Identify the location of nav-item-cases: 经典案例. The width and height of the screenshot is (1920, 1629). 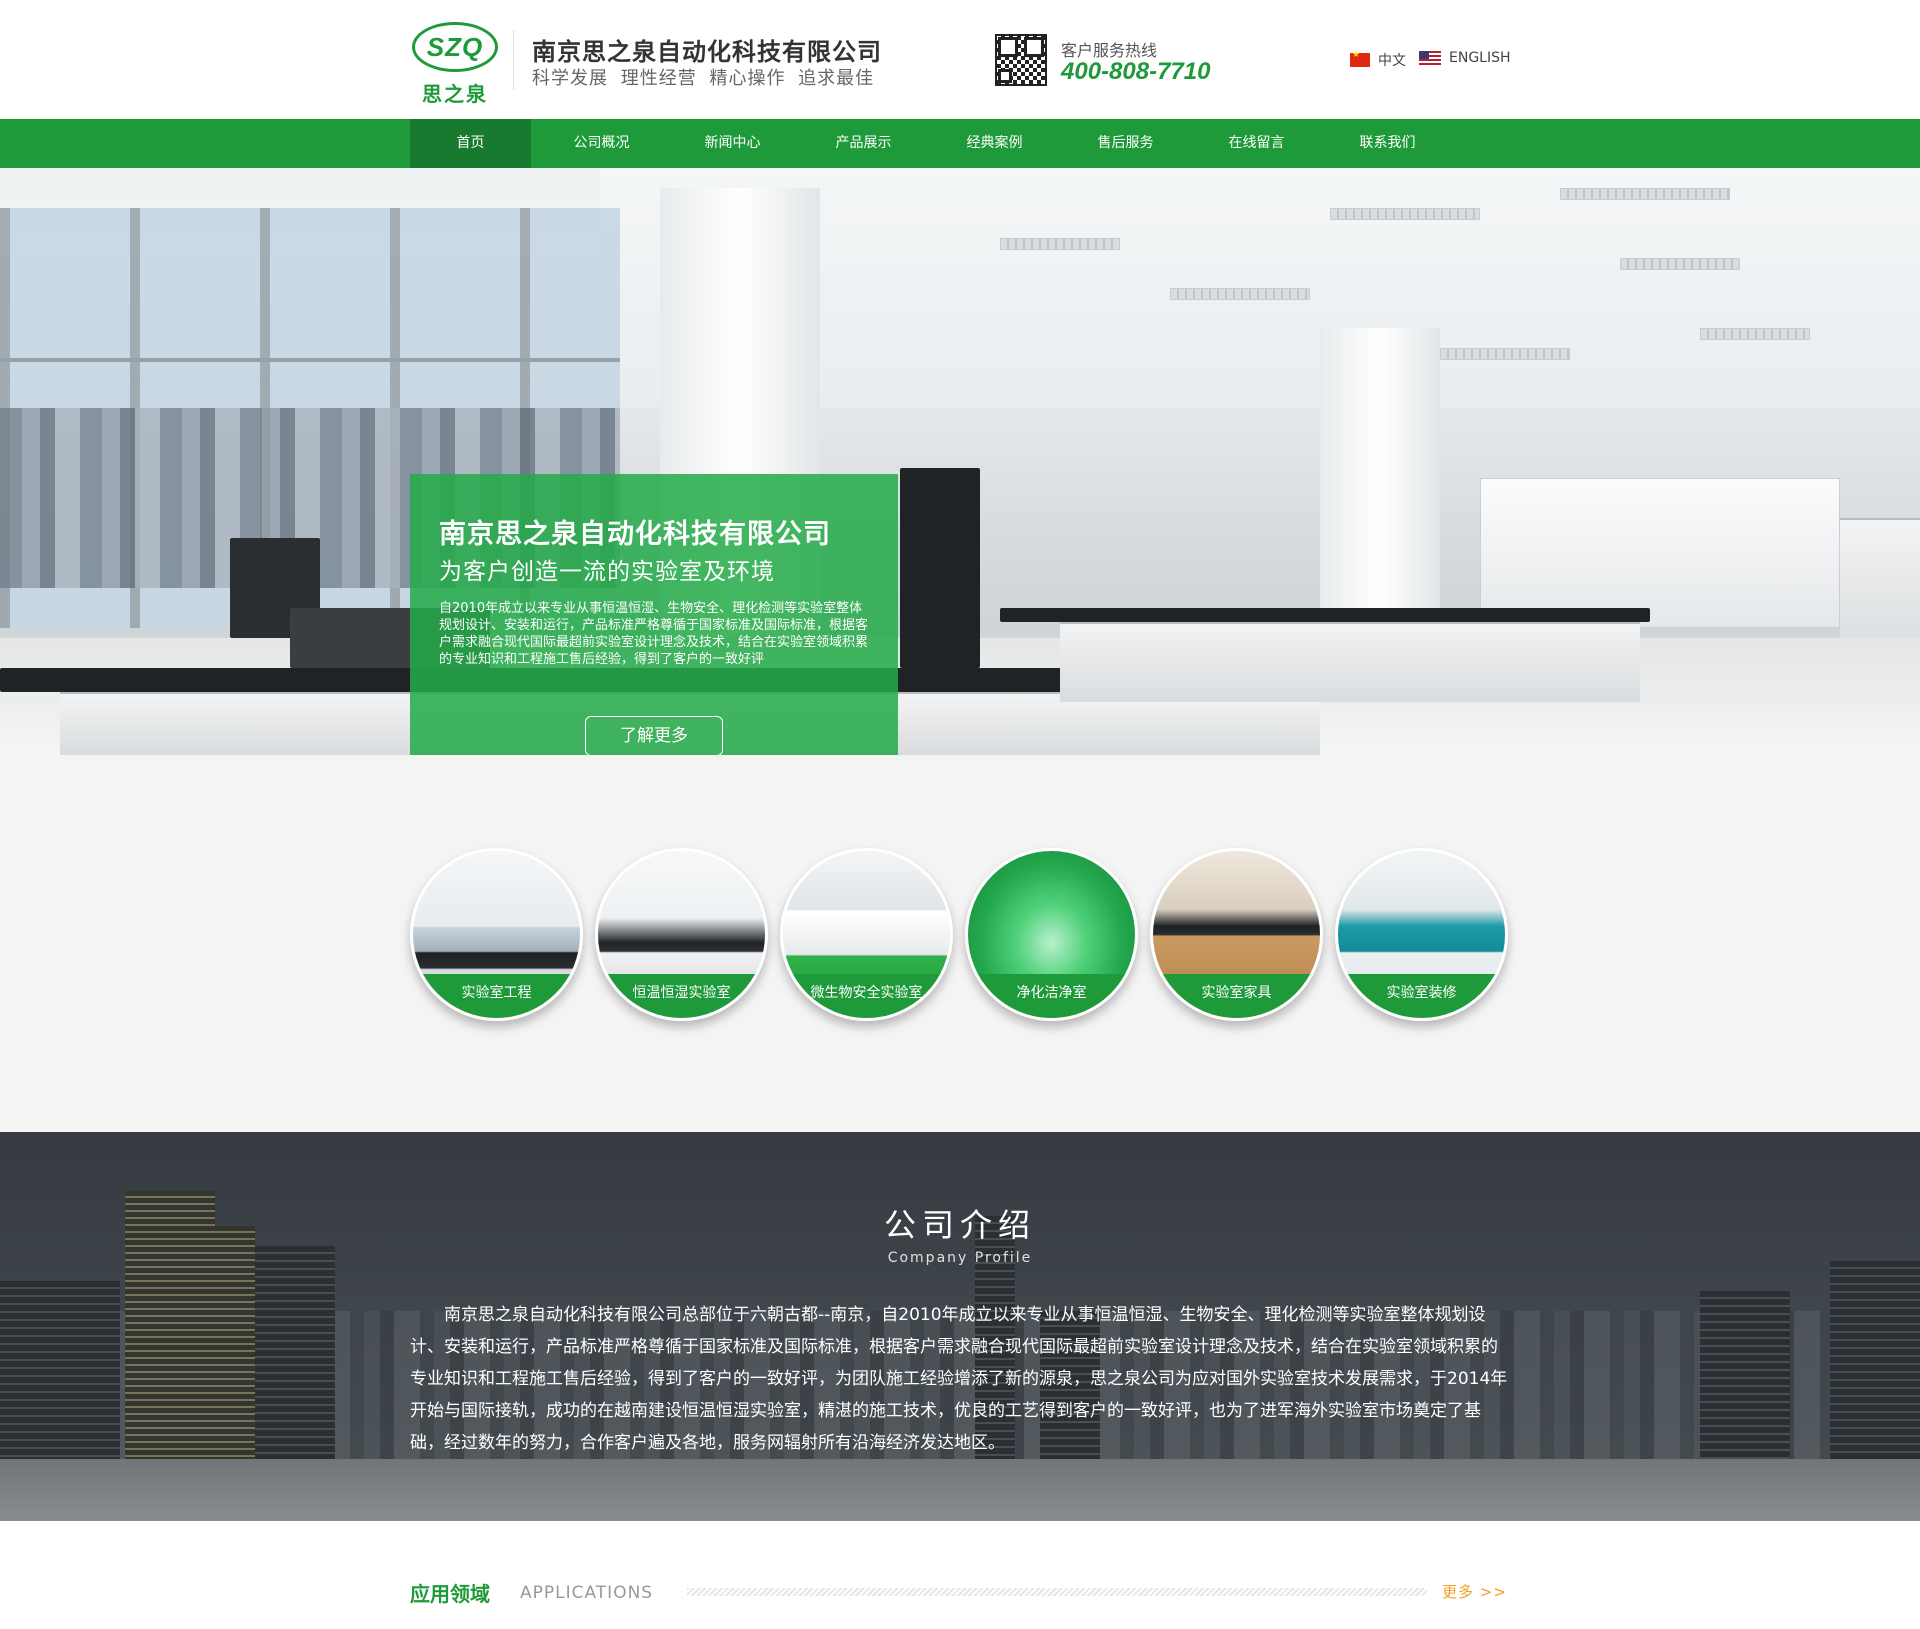
(994, 143).